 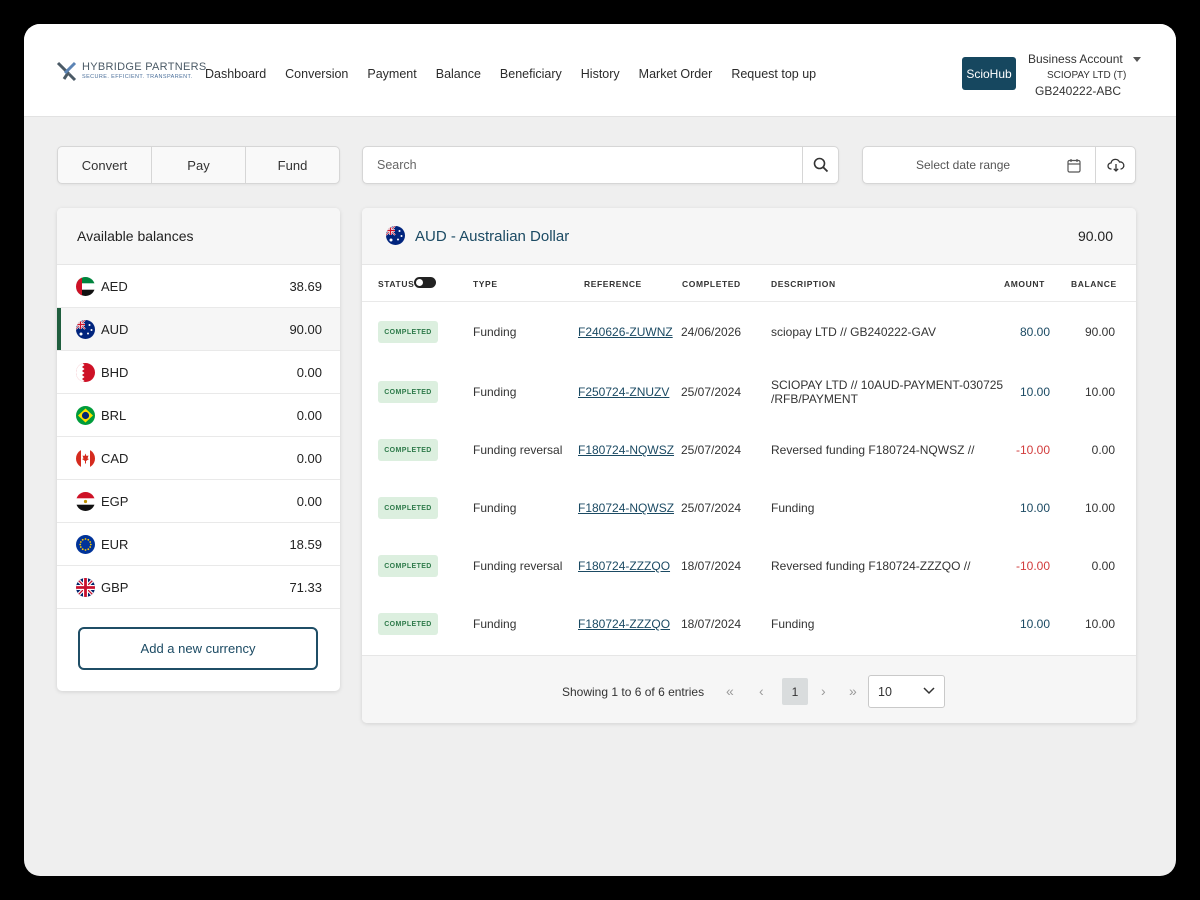 I want to click on row-reference-link: F240626-ZUWNZ, so click(x=625, y=332).